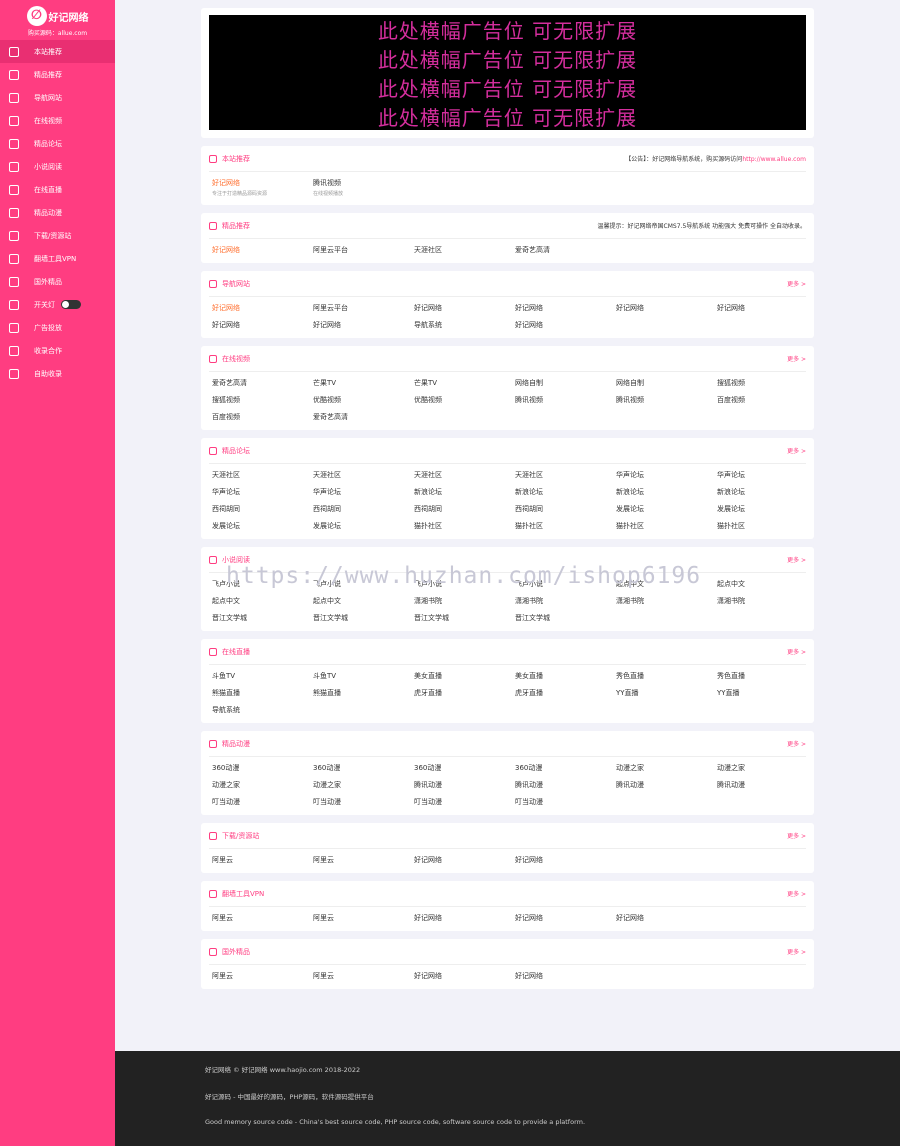  What do you see at coordinates (57, 20) in the screenshot?
I see `logo: ∅ 好记网络 购买源码：allue.com` at bounding box center [57, 20].